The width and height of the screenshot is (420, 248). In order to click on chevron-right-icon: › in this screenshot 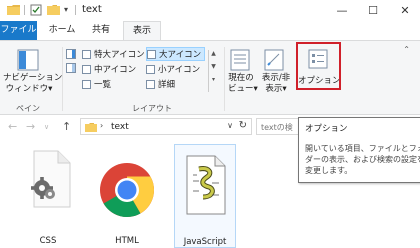, I will do `click(102, 125)`.